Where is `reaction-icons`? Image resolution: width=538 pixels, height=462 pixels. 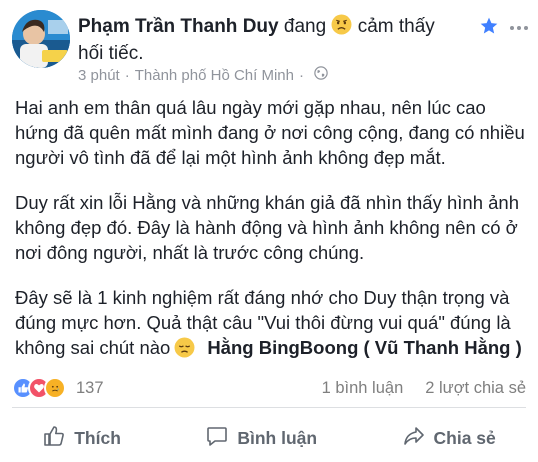
reaction-icons is located at coordinates (39, 388).